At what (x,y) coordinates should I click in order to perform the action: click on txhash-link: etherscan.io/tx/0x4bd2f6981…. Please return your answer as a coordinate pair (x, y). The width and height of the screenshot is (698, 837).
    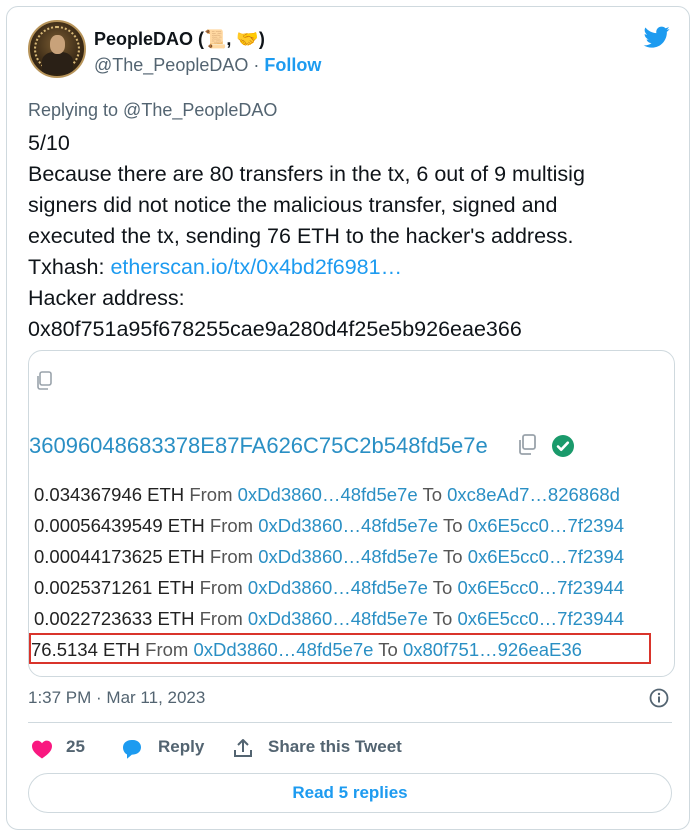
    Looking at the image, I should click on (256, 267).